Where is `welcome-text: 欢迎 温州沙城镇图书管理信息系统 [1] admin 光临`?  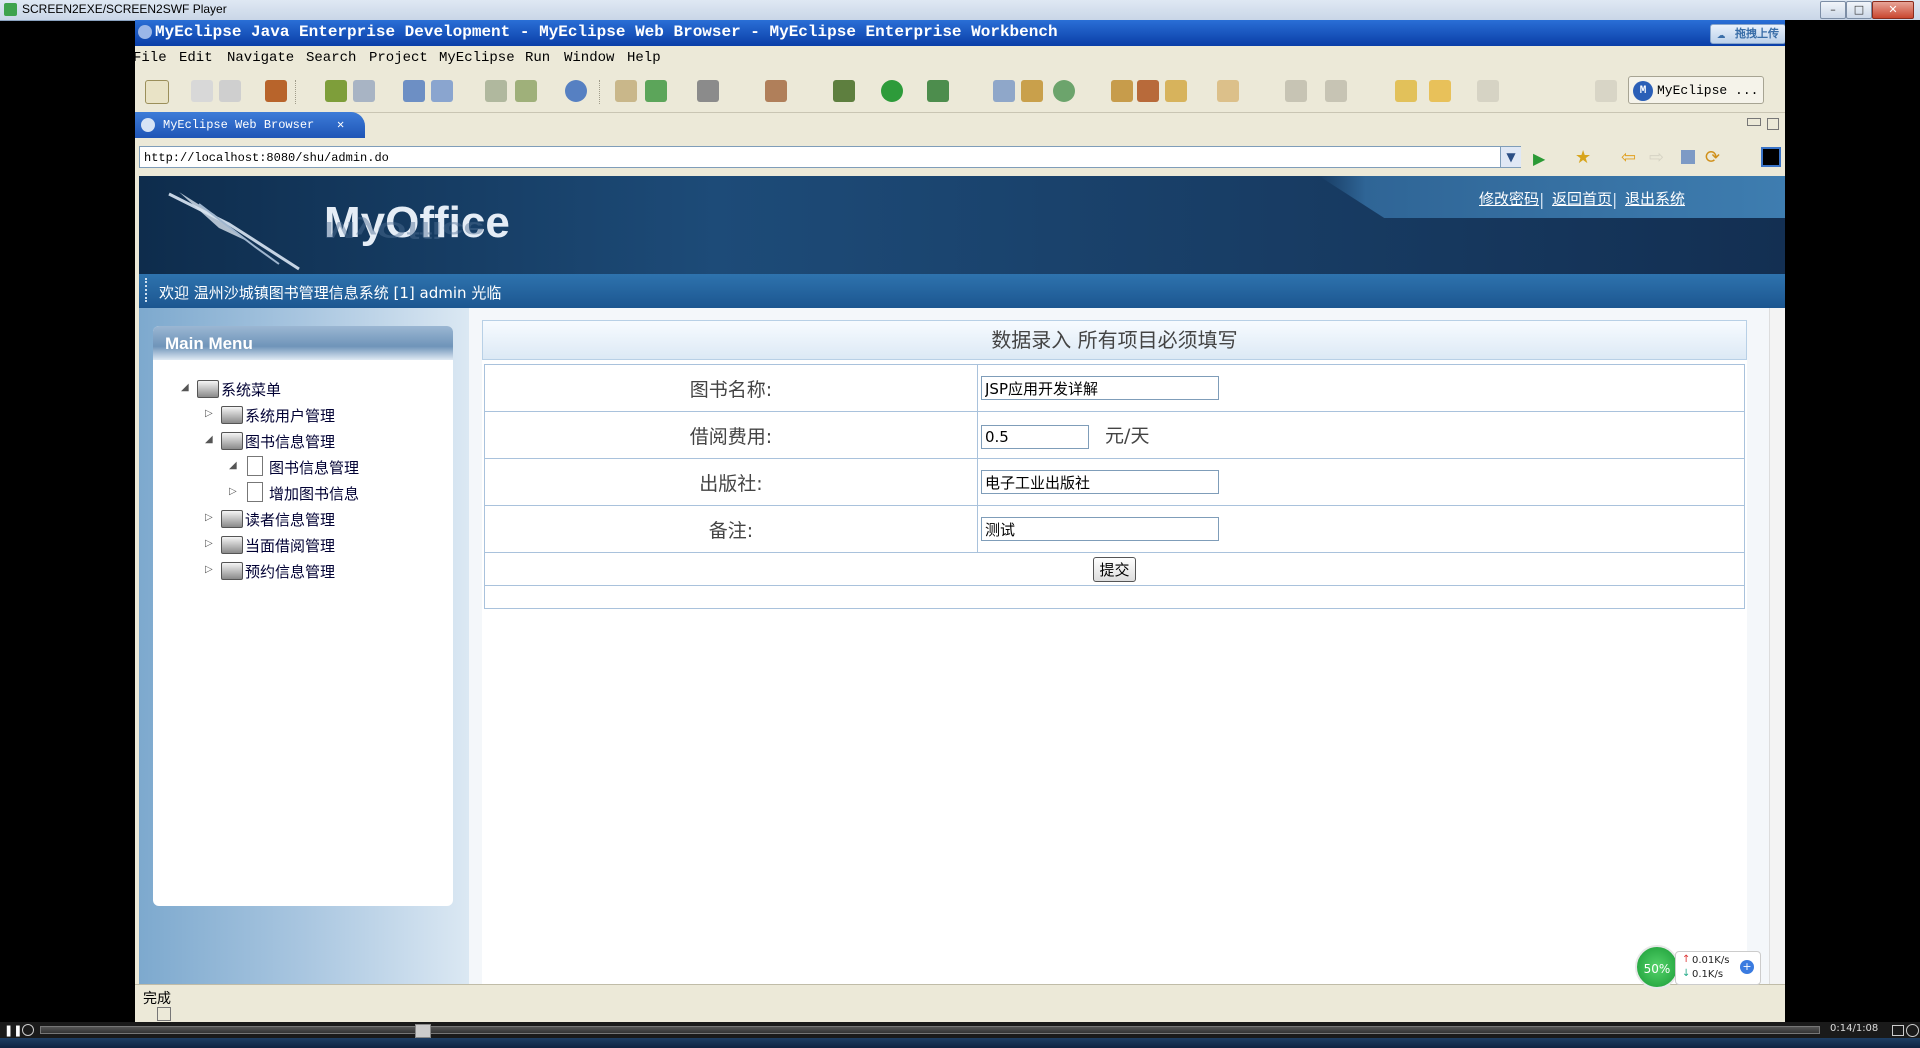 welcome-text: 欢迎 温州沙城镇图书管理信息系统 [1] admin 光临 is located at coordinates (330, 293).